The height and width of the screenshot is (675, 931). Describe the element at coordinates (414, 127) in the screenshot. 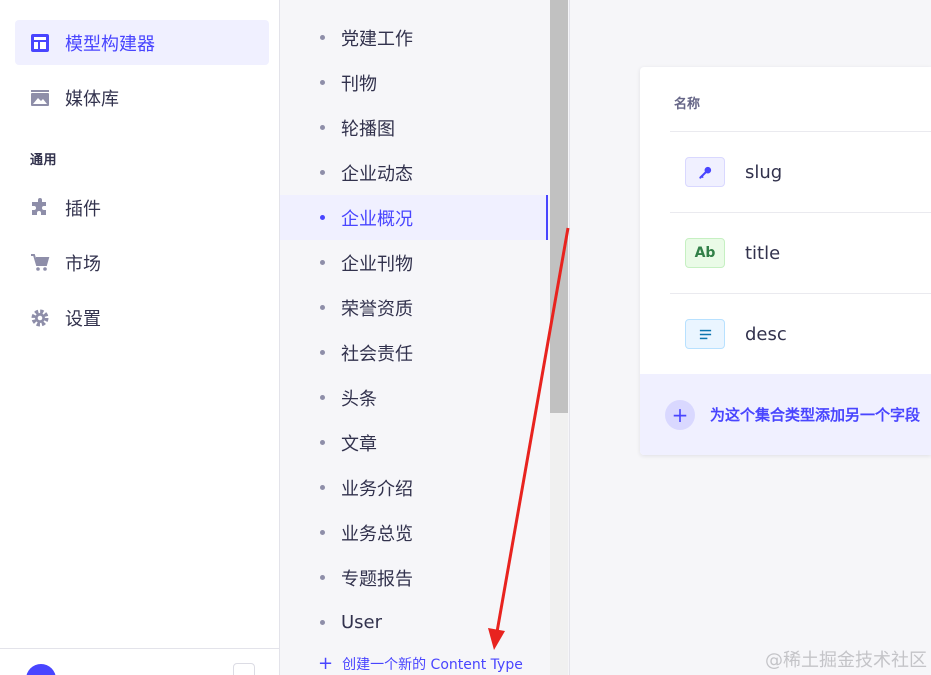

I see `subnav-item: 轮播图` at that location.